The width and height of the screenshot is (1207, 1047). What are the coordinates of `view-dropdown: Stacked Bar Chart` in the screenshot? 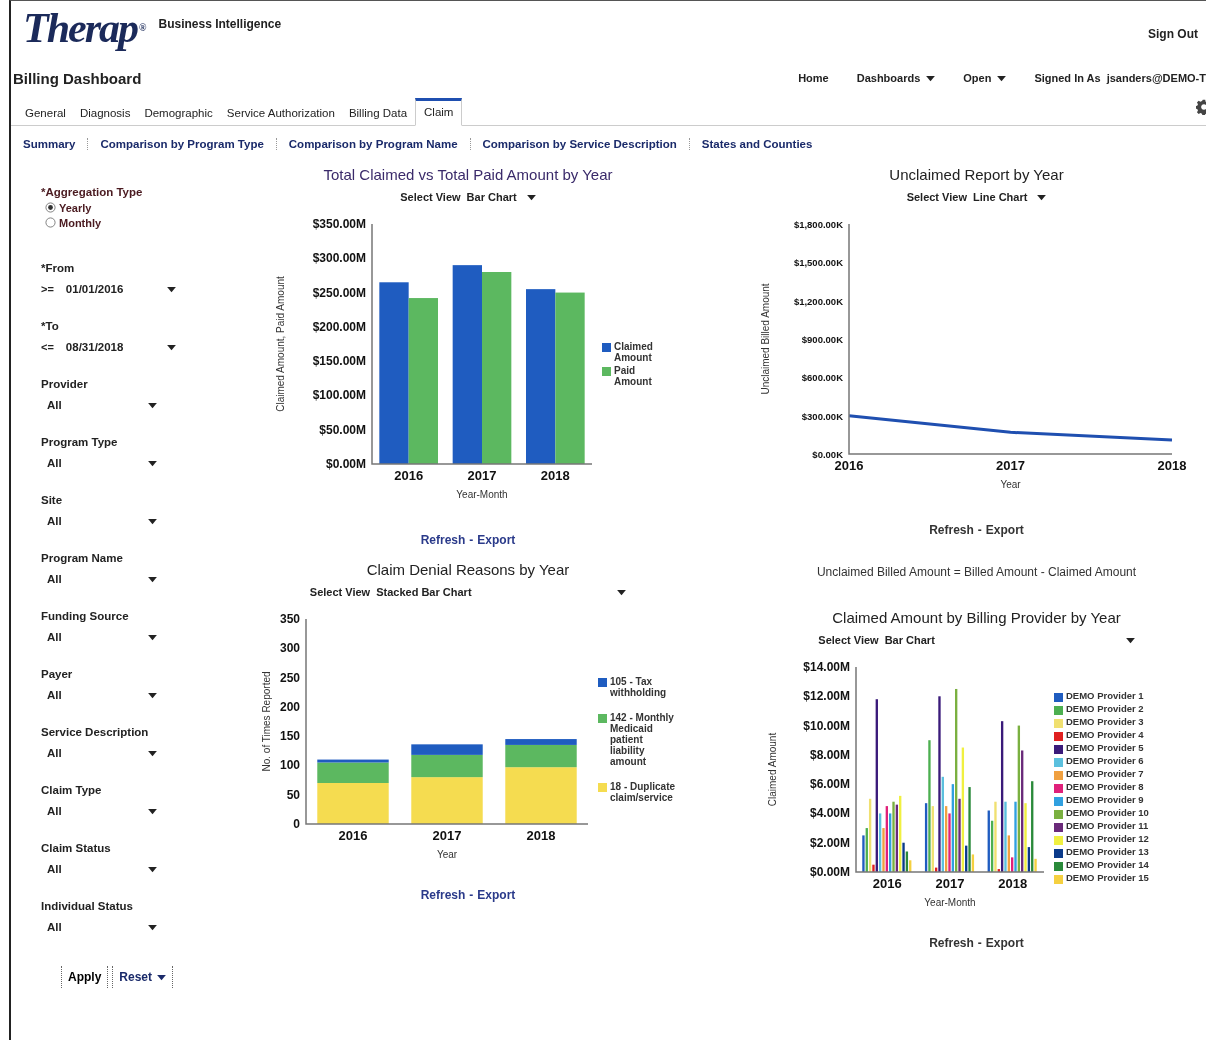 It's located at (501, 592).